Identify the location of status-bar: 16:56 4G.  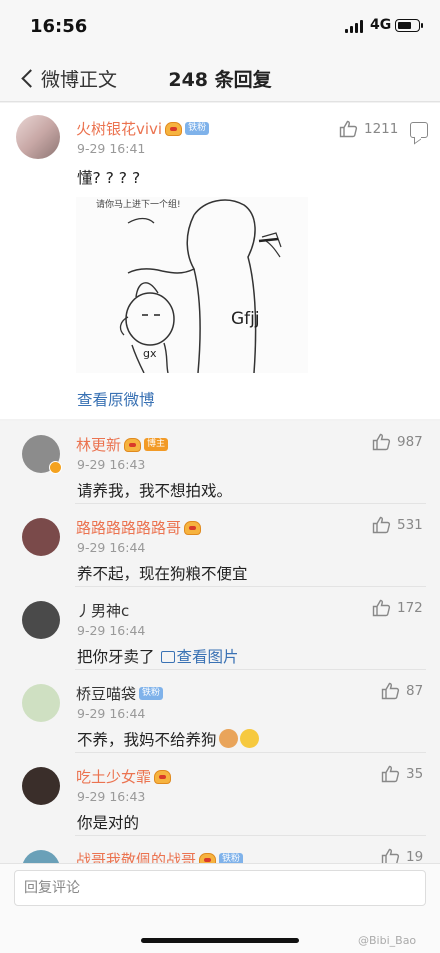
(220, 27).